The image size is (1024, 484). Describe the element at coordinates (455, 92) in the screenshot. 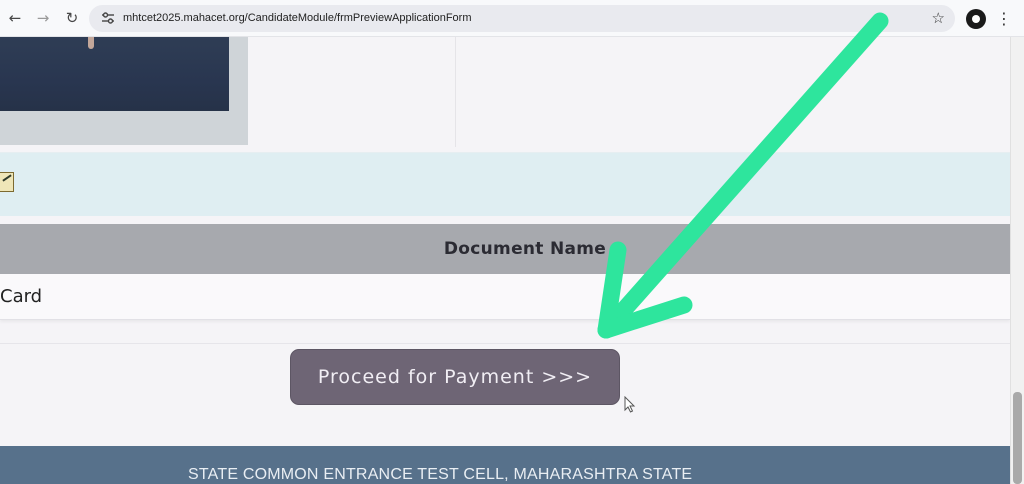

I see `column-divider` at that location.